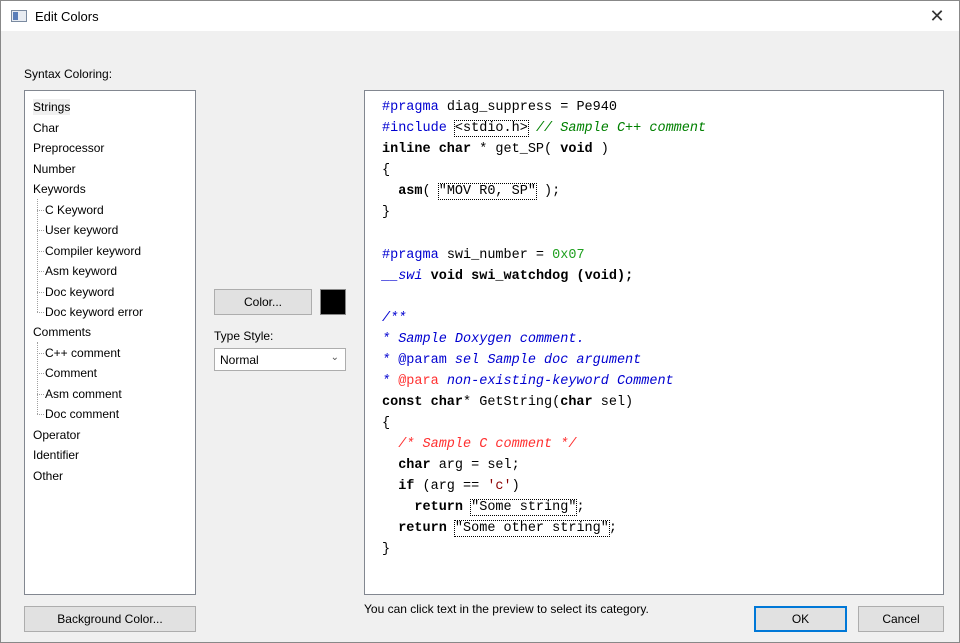 Image resolution: width=960 pixels, height=643 pixels. What do you see at coordinates (71, 373) in the screenshot?
I see `tree-item-comment: Comment` at bounding box center [71, 373].